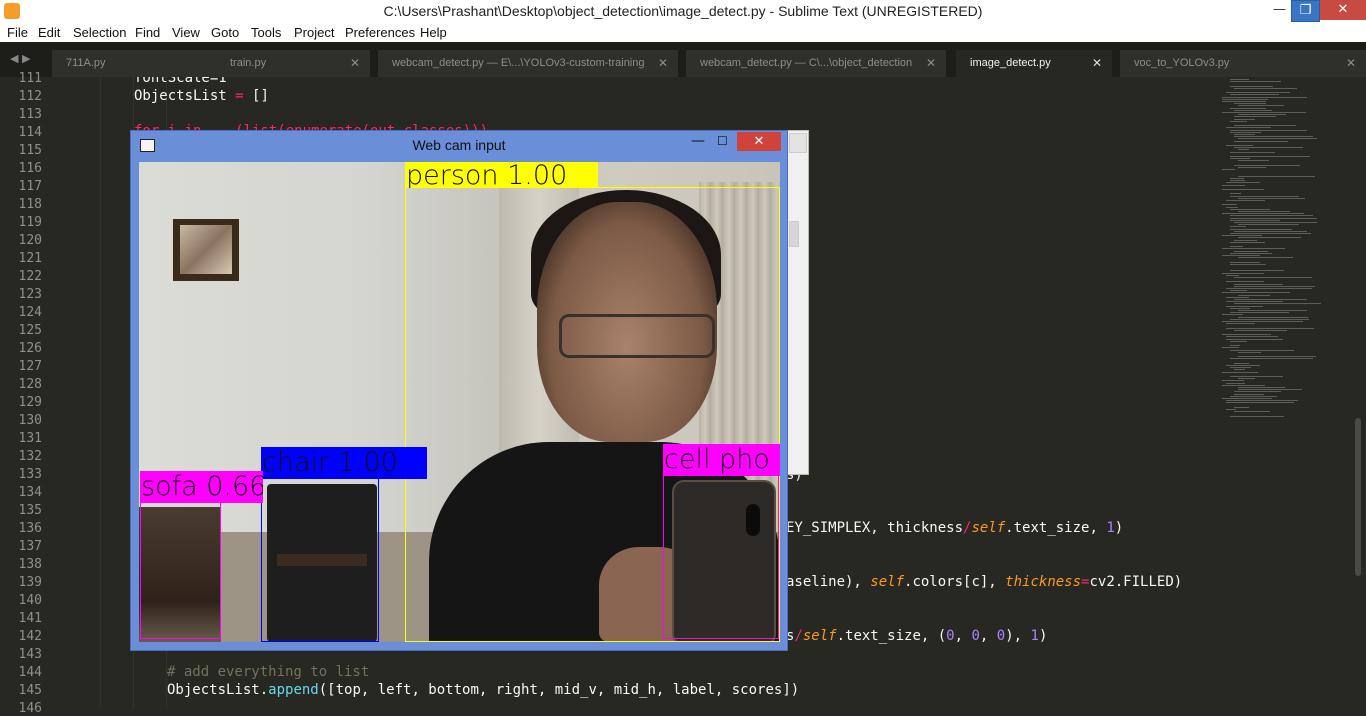 The image size is (1366, 716). Describe the element at coordinates (30, 366) in the screenshot. I see `line-number: 127` at that location.